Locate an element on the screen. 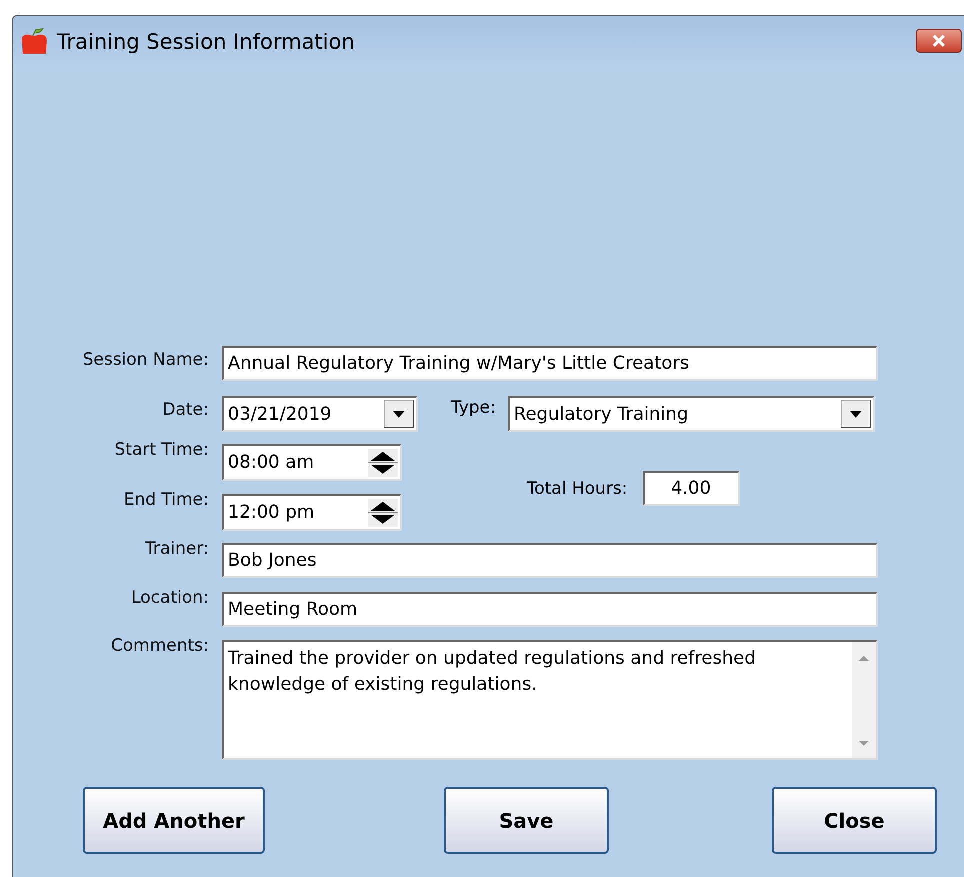 Image resolution: width=964 pixels, height=877 pixels. type-dropdown: Regulatory Training is located at coordinates (691, 414).